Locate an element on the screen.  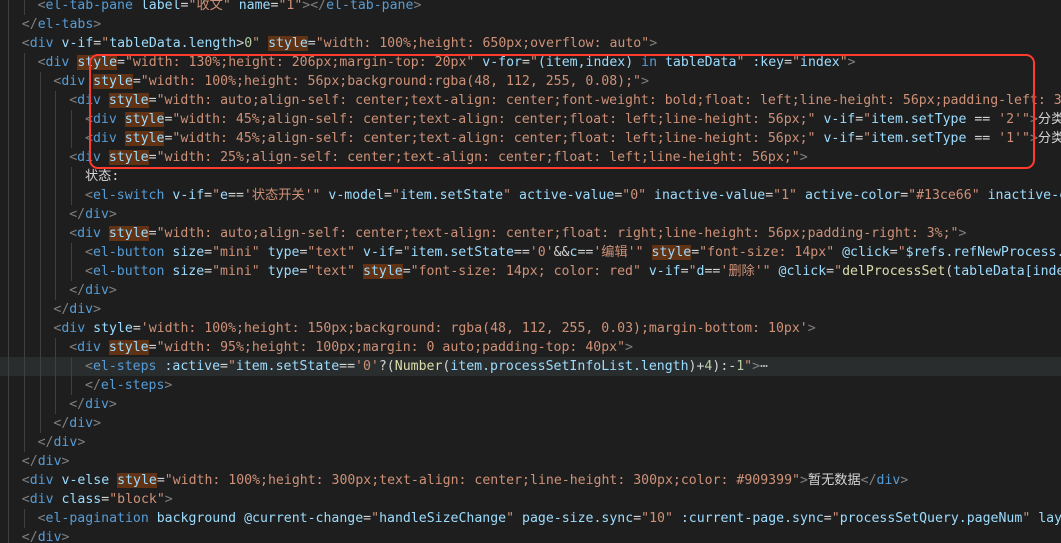
code-line: </el-tabs> is located at coordinates (530, 24).